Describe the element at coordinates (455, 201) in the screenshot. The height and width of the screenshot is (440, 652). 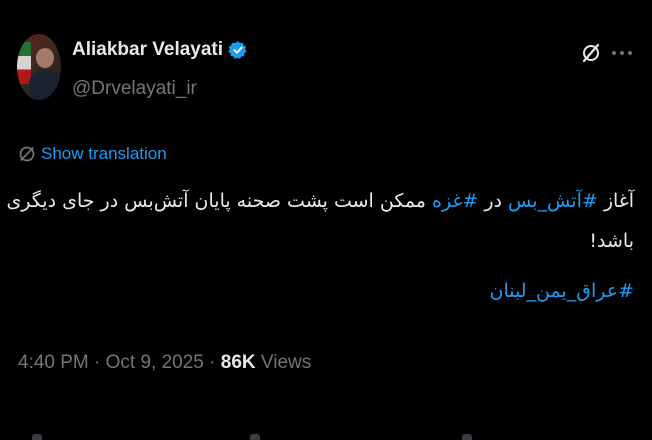
I see `hashtag-link: #غزه` at that location.